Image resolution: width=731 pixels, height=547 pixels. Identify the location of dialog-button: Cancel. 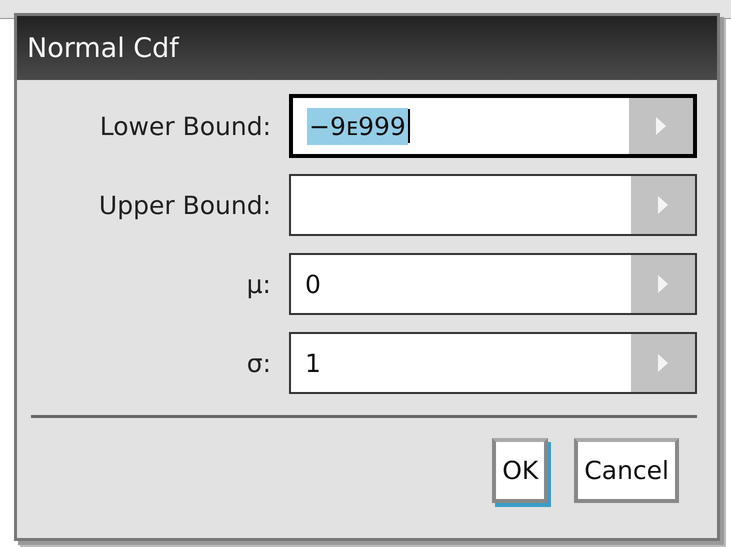
(626, 470).